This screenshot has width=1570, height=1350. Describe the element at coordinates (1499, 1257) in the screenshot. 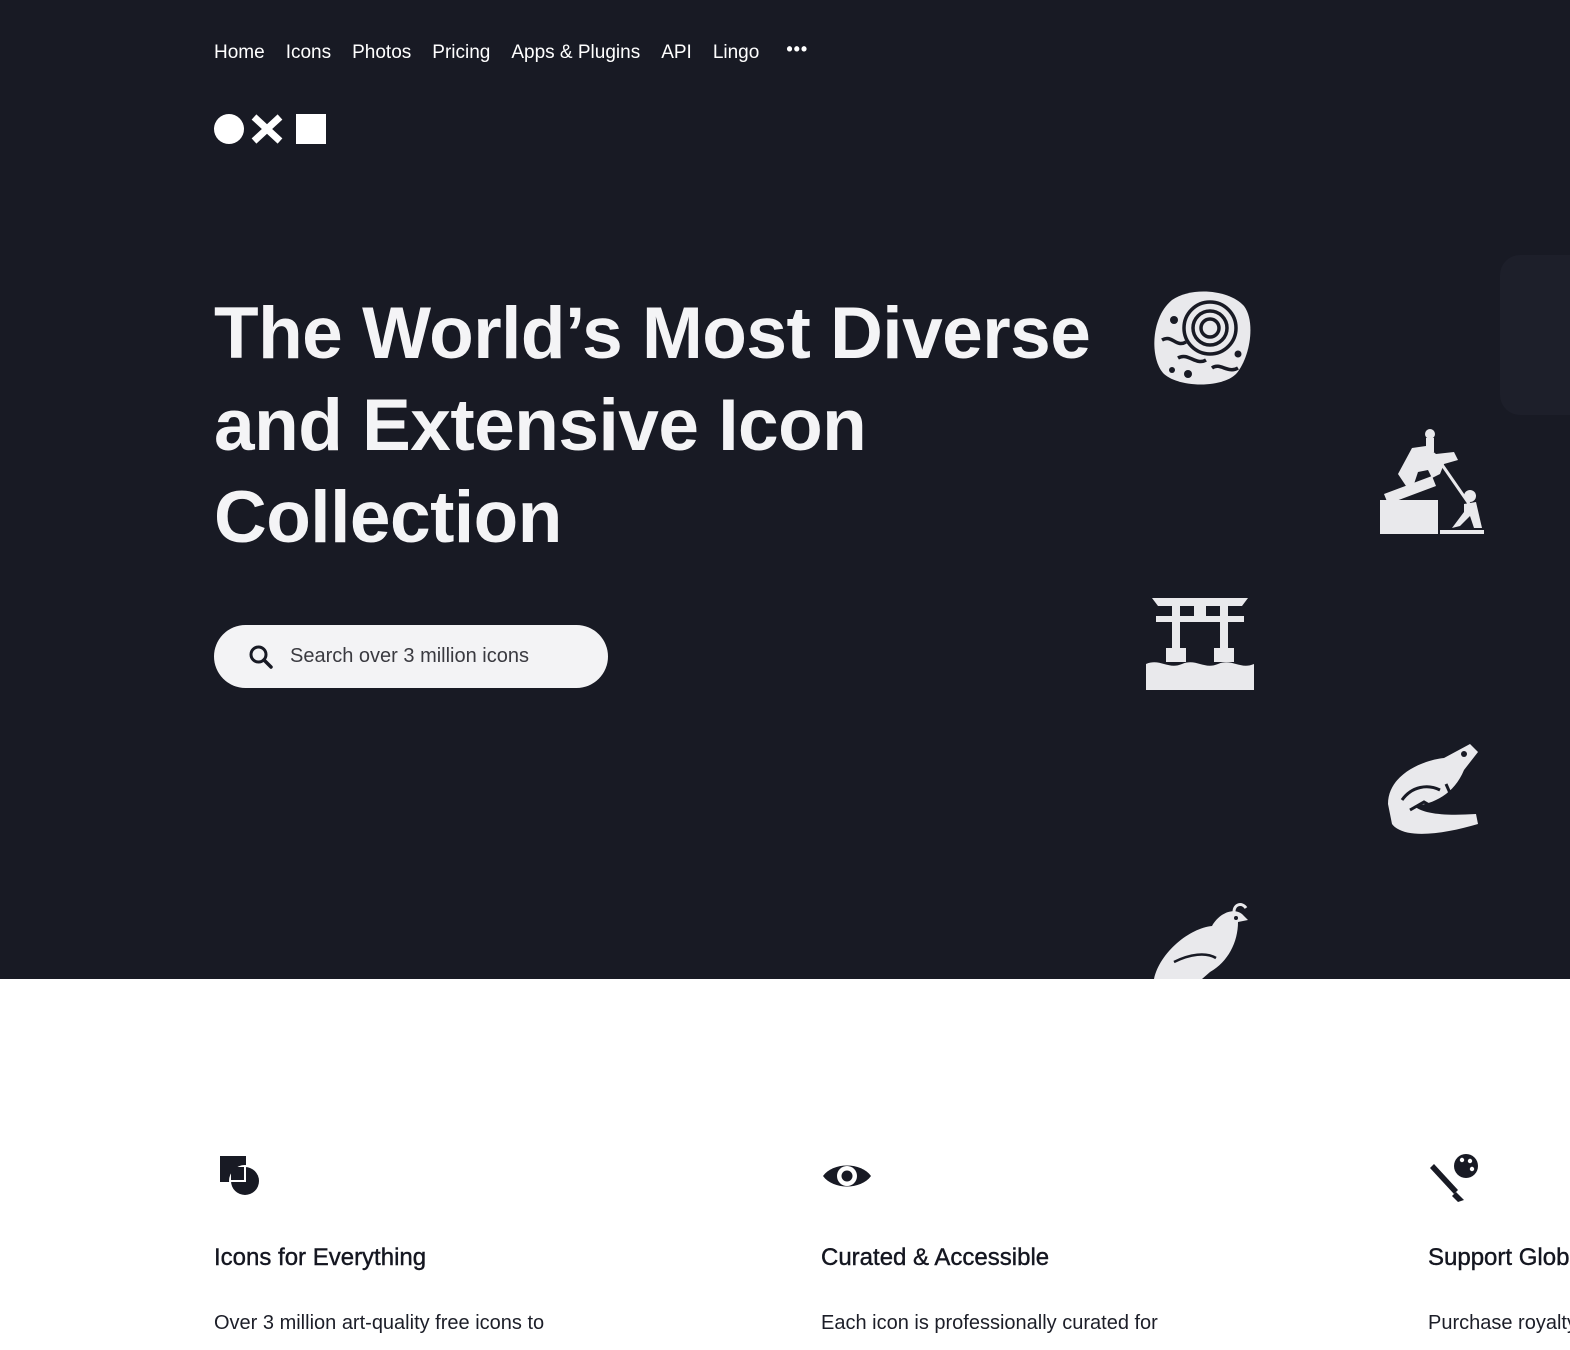

I see `feature-title: Support Global` at that location.